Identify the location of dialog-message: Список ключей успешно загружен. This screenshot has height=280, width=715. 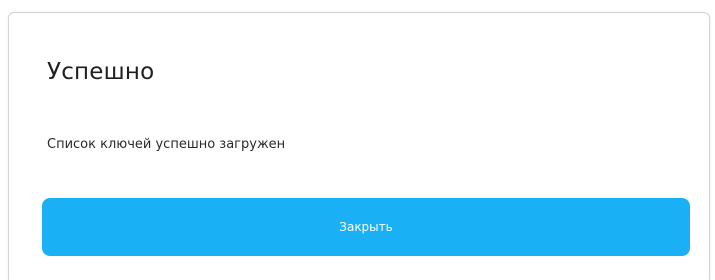
(166, 144).